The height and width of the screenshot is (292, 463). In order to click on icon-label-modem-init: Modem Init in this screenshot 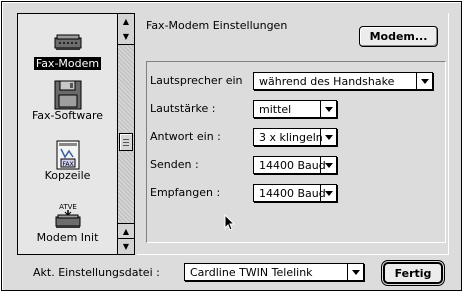, I will do `click(67, 237)`.